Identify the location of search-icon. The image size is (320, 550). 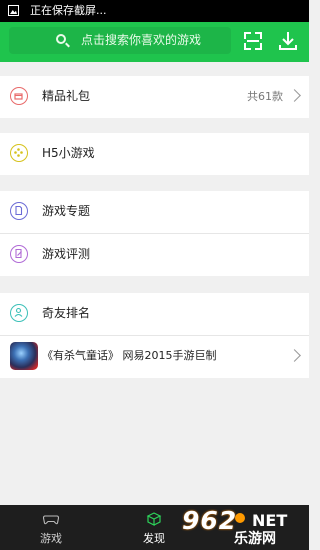
(61, 39).